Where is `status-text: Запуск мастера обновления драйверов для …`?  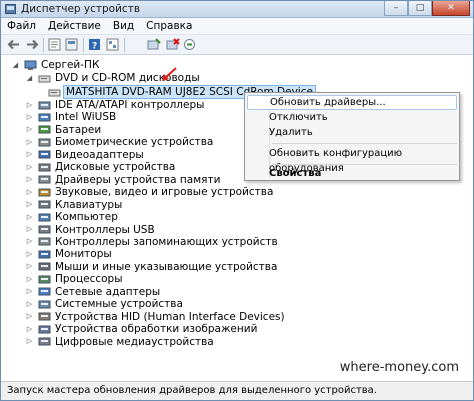 status-text: Запуск мастера обновления драйверов для … is located at coordinates (192, 390).